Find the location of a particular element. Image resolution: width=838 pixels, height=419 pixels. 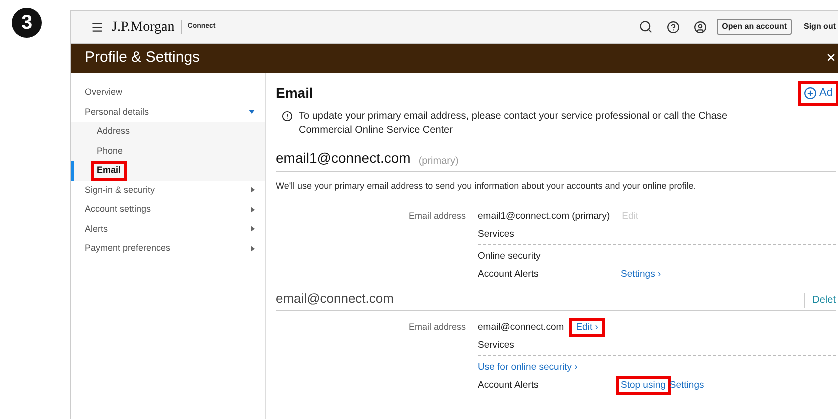

service-action-link: Settings › is located at coordinates (641, 274).